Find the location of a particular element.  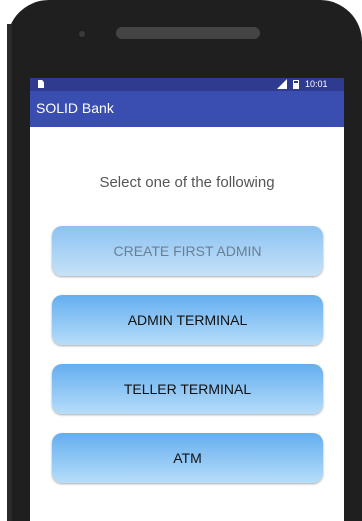

sim-card-icon is located at coordinates (41, 84).